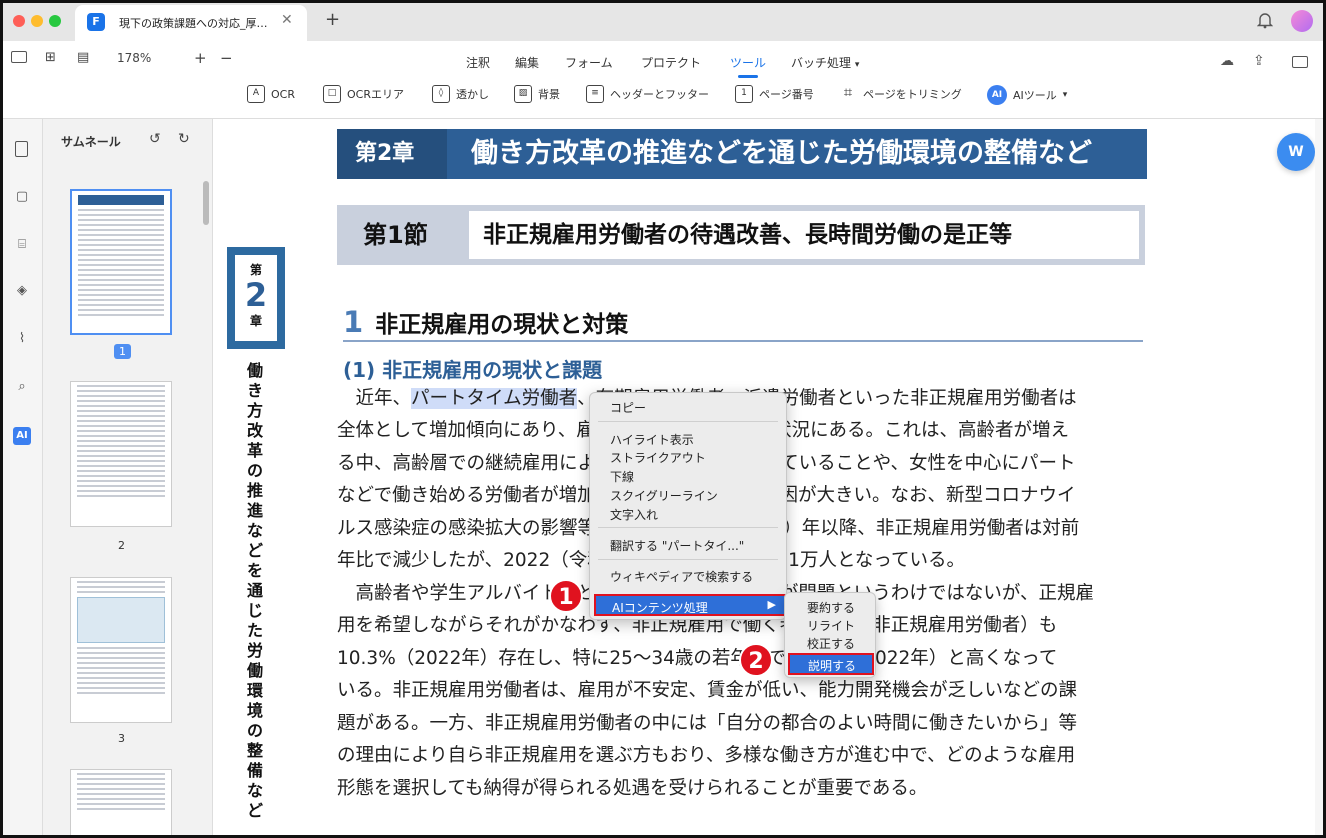 Image resolution: width=1326 pixels, height=838 pixels. What do you see at coordinates (473, 370) in the screenshot?
I see `subheading: (1) 非正規雇用の現状と課題` at bounding box center [473, 370].